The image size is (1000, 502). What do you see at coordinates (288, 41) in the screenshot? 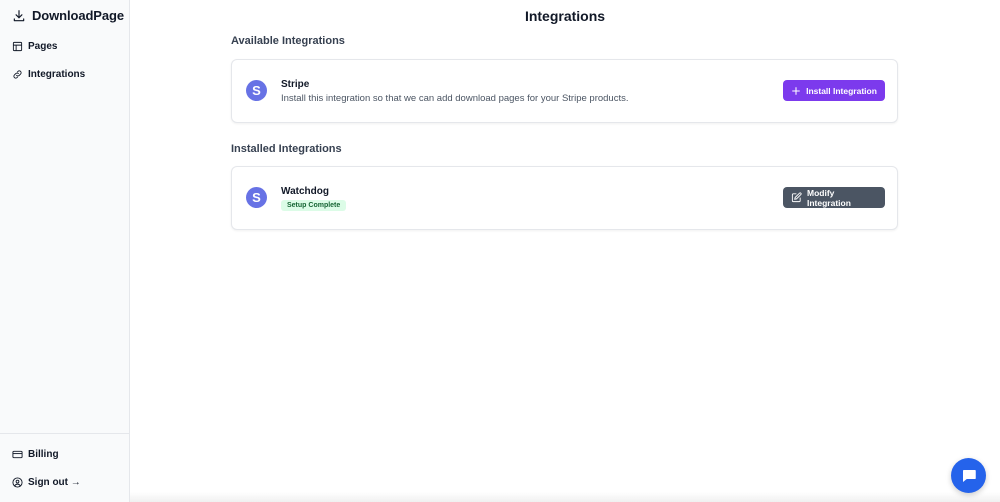
I see `section-title-available: Available Integrations` at bounding box center [288, 41].